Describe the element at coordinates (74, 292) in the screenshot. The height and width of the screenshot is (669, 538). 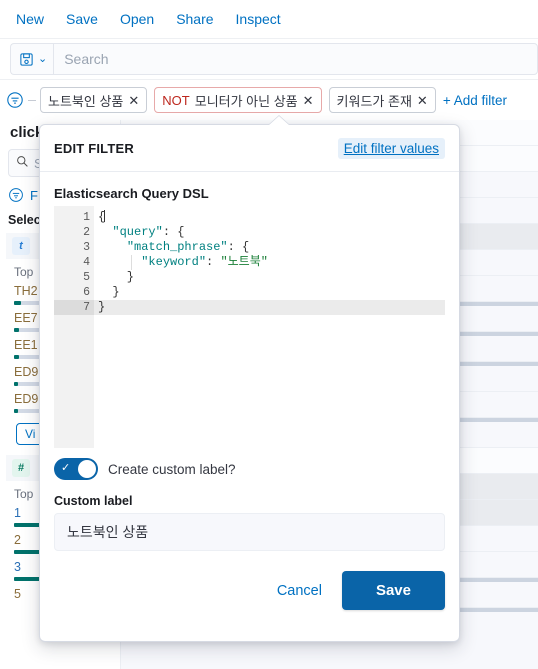
I see `gutter-line: 6` at that location.